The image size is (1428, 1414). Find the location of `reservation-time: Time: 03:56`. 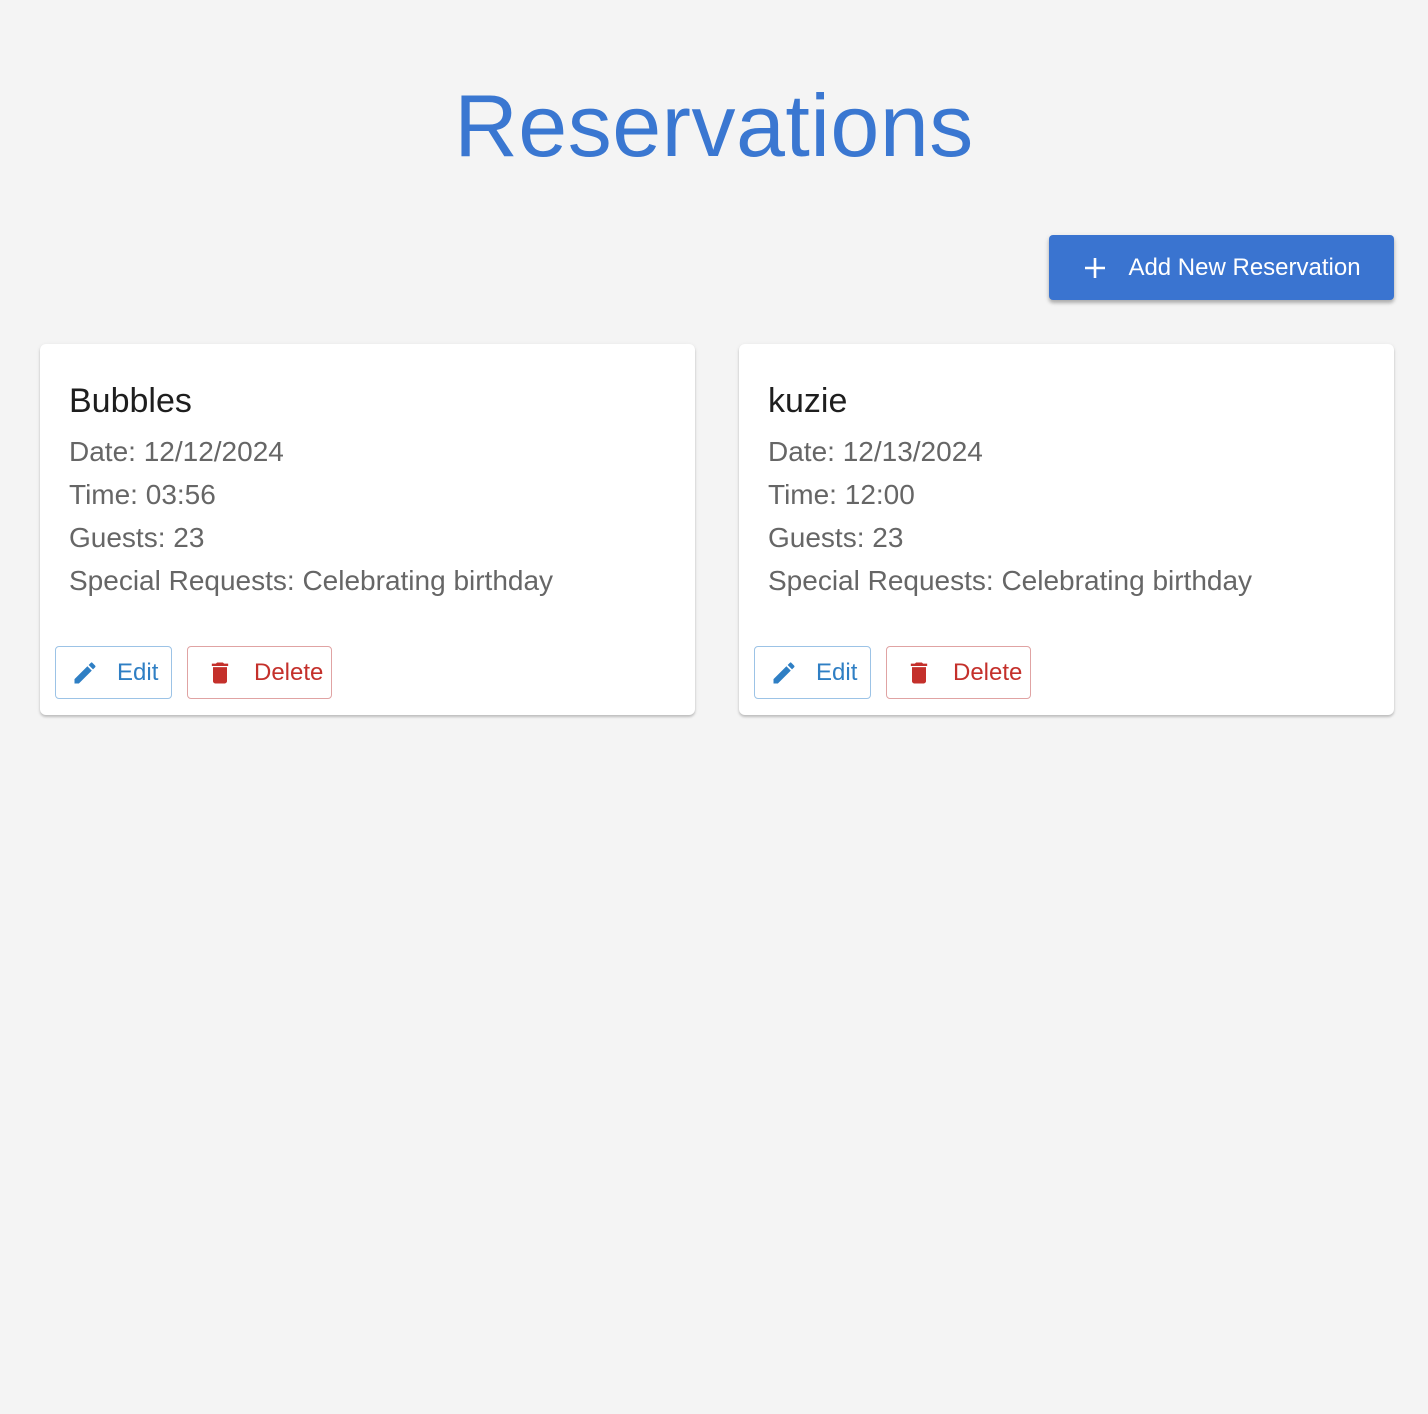

reservation-time: Time: 03:56 is located at coordinates (142, 494).